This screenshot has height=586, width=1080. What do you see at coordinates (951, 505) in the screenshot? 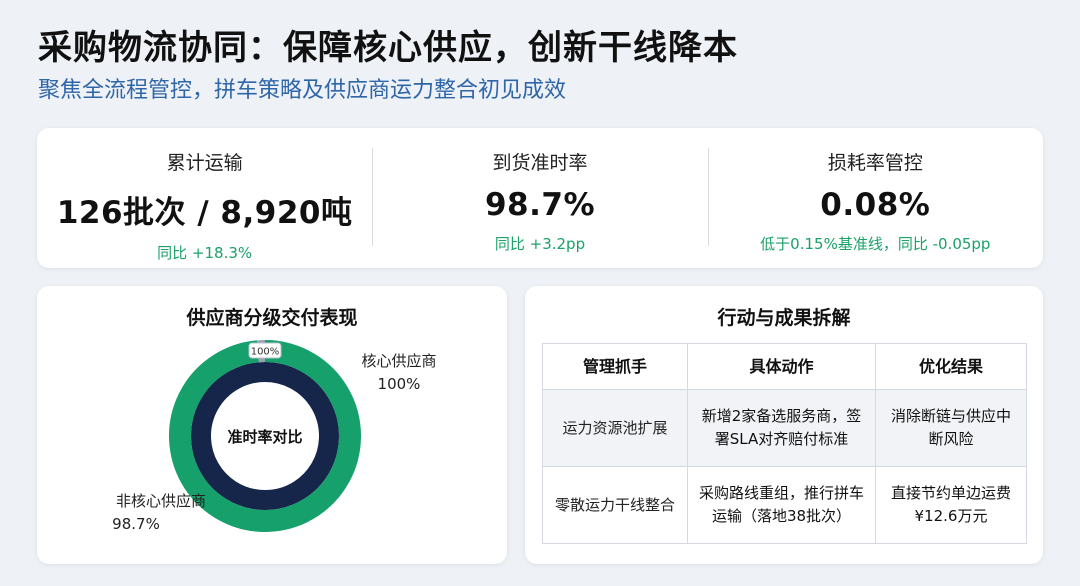
I see `table-cell: 直接节约单边运费¥12.6万元` at bounding box center [951, 505].